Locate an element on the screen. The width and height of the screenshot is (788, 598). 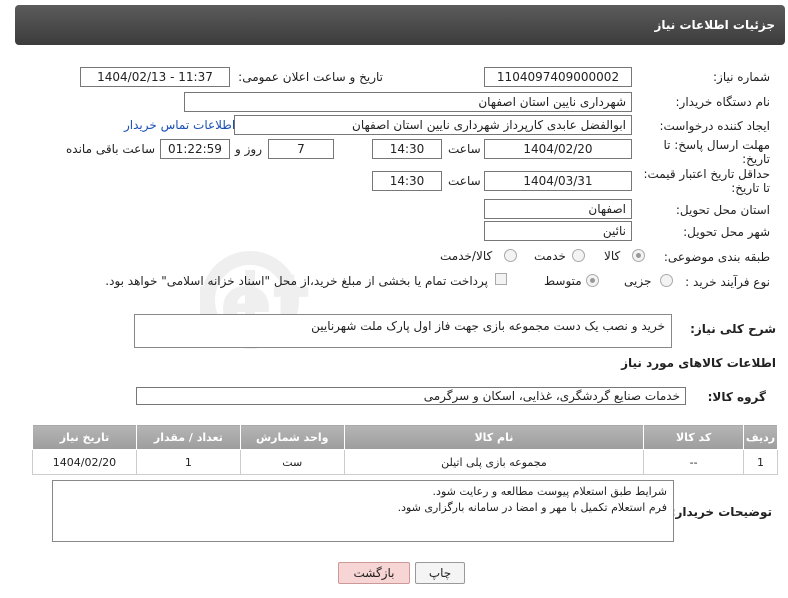
deadline-time-field: 14:30 is located at coordinates (407, 149).